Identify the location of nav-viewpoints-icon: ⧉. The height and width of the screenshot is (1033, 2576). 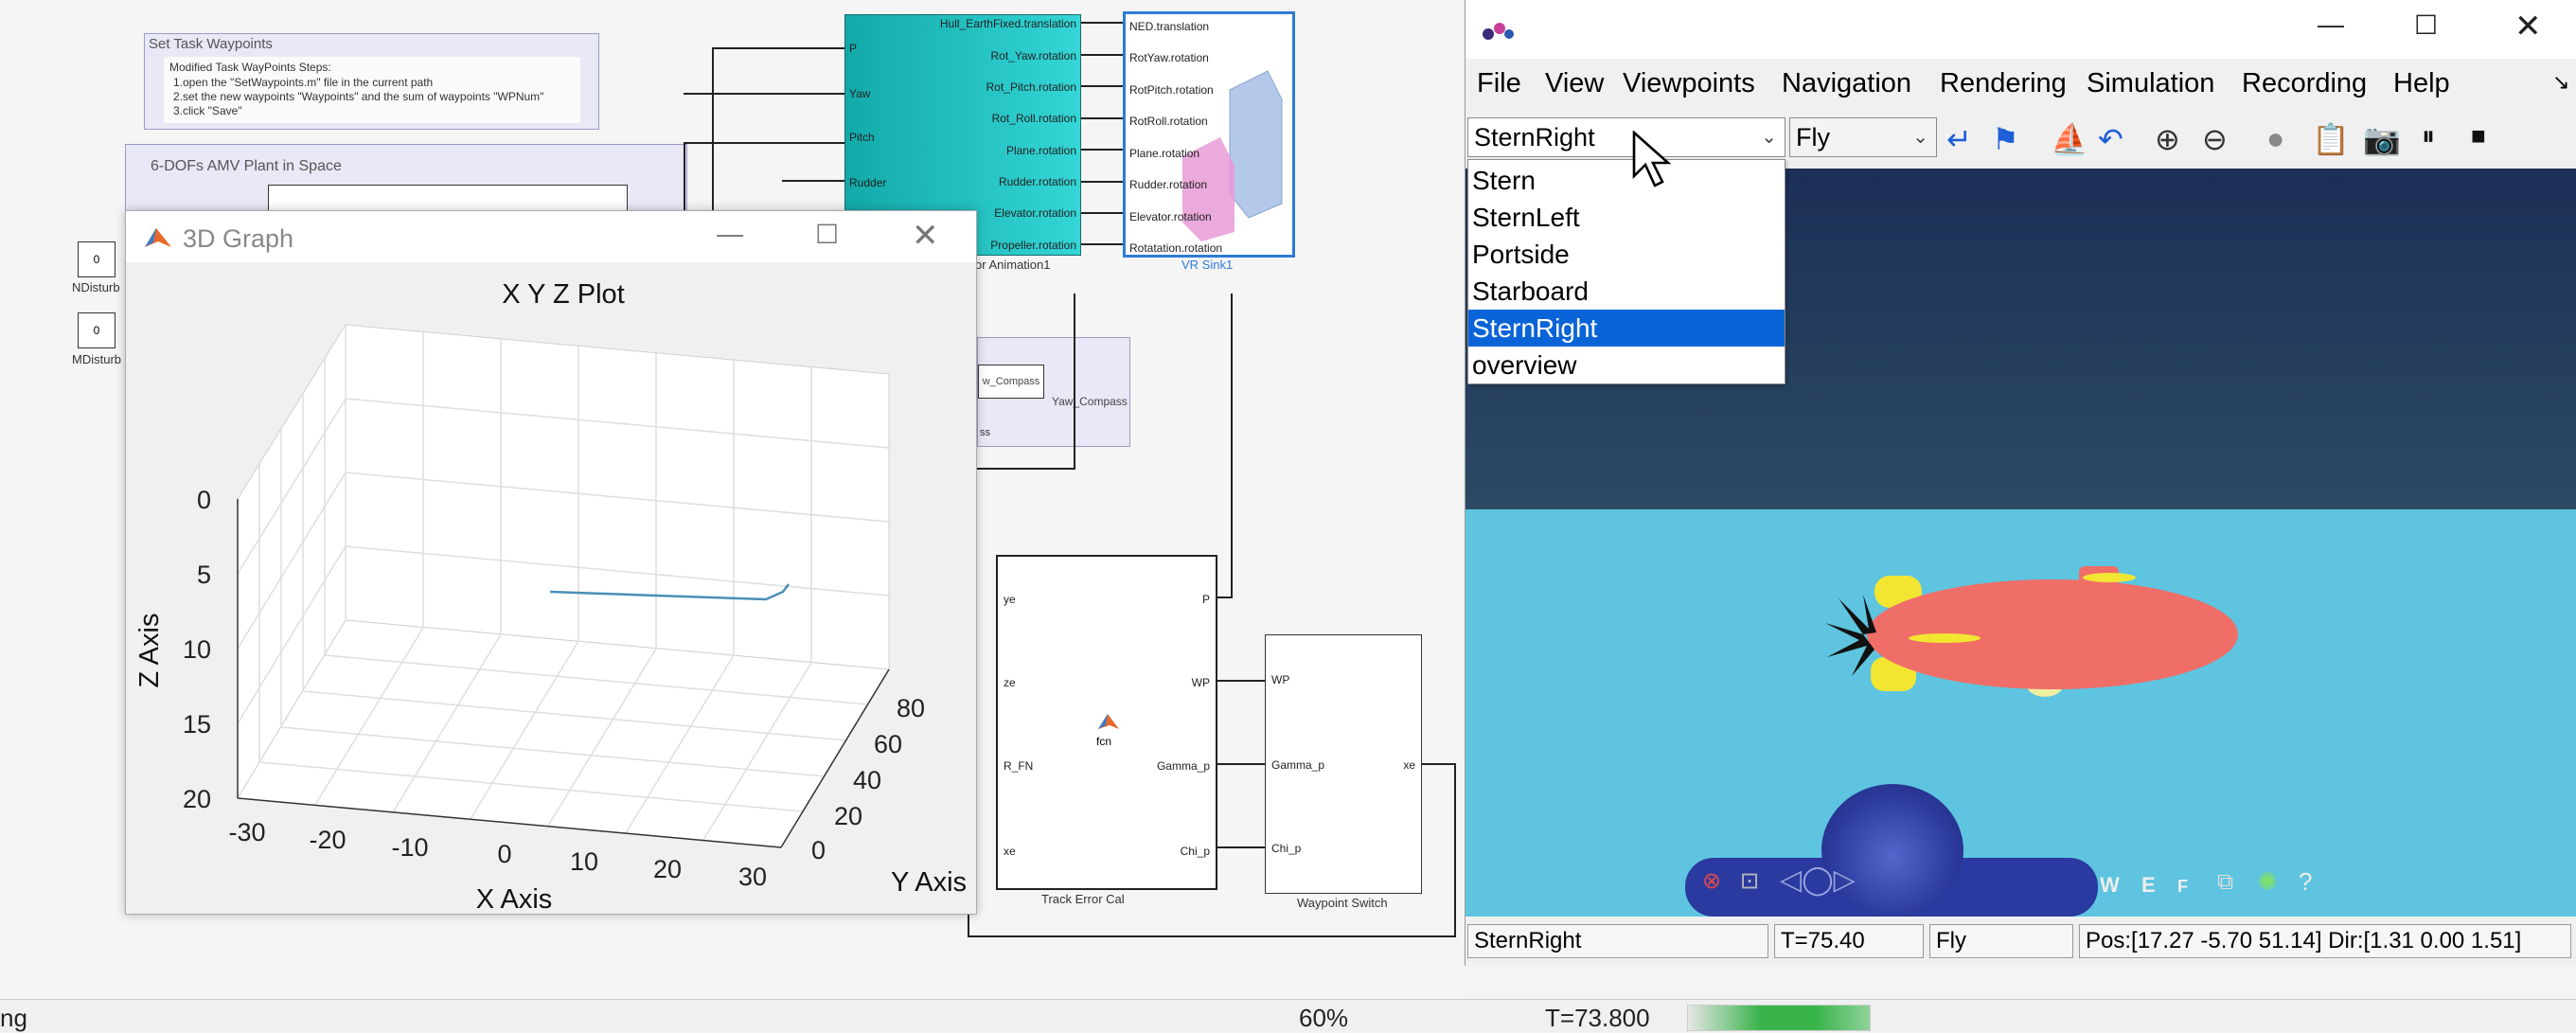
(2225, 882).